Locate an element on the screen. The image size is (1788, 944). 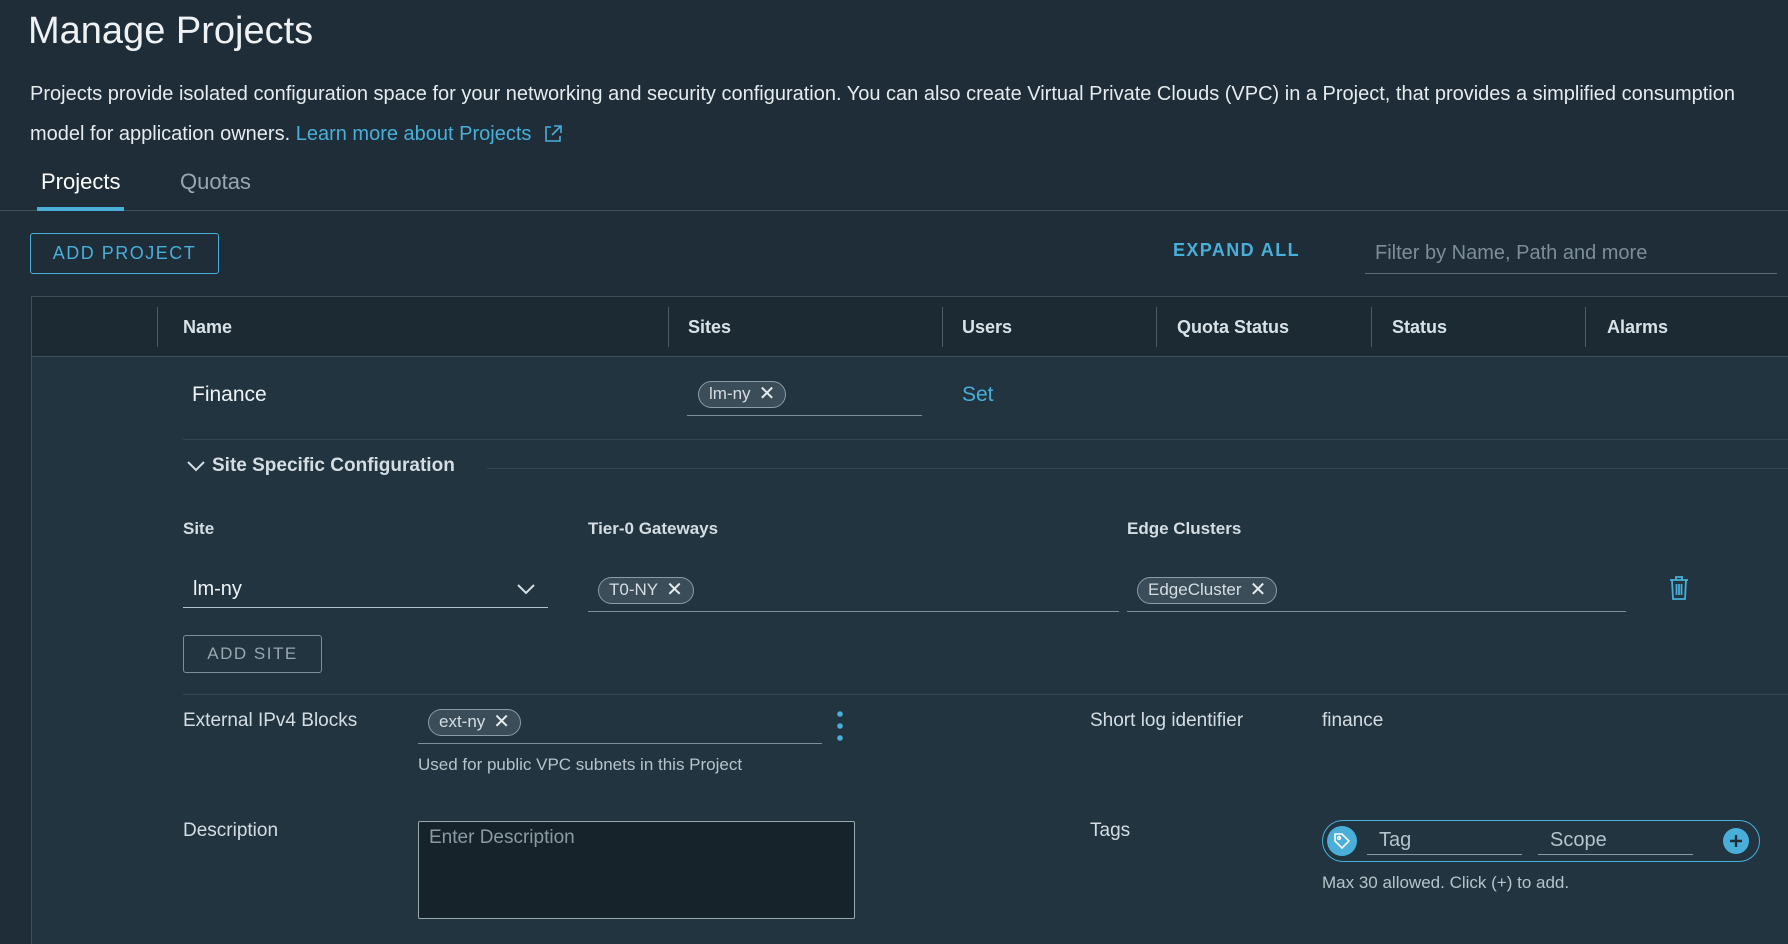
column-header-sites: Sites is located at coordinates (709, 327).